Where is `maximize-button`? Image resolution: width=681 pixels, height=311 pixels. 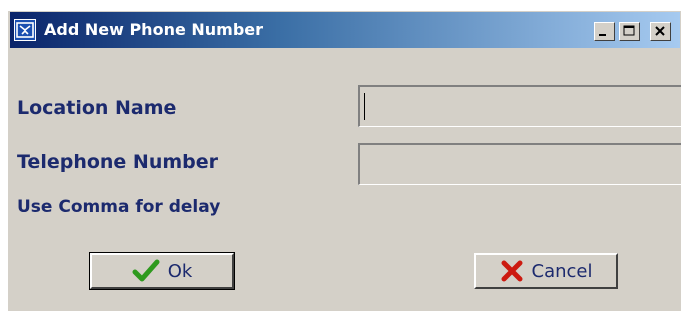 maximize-button is located at coordinates (629, 31).